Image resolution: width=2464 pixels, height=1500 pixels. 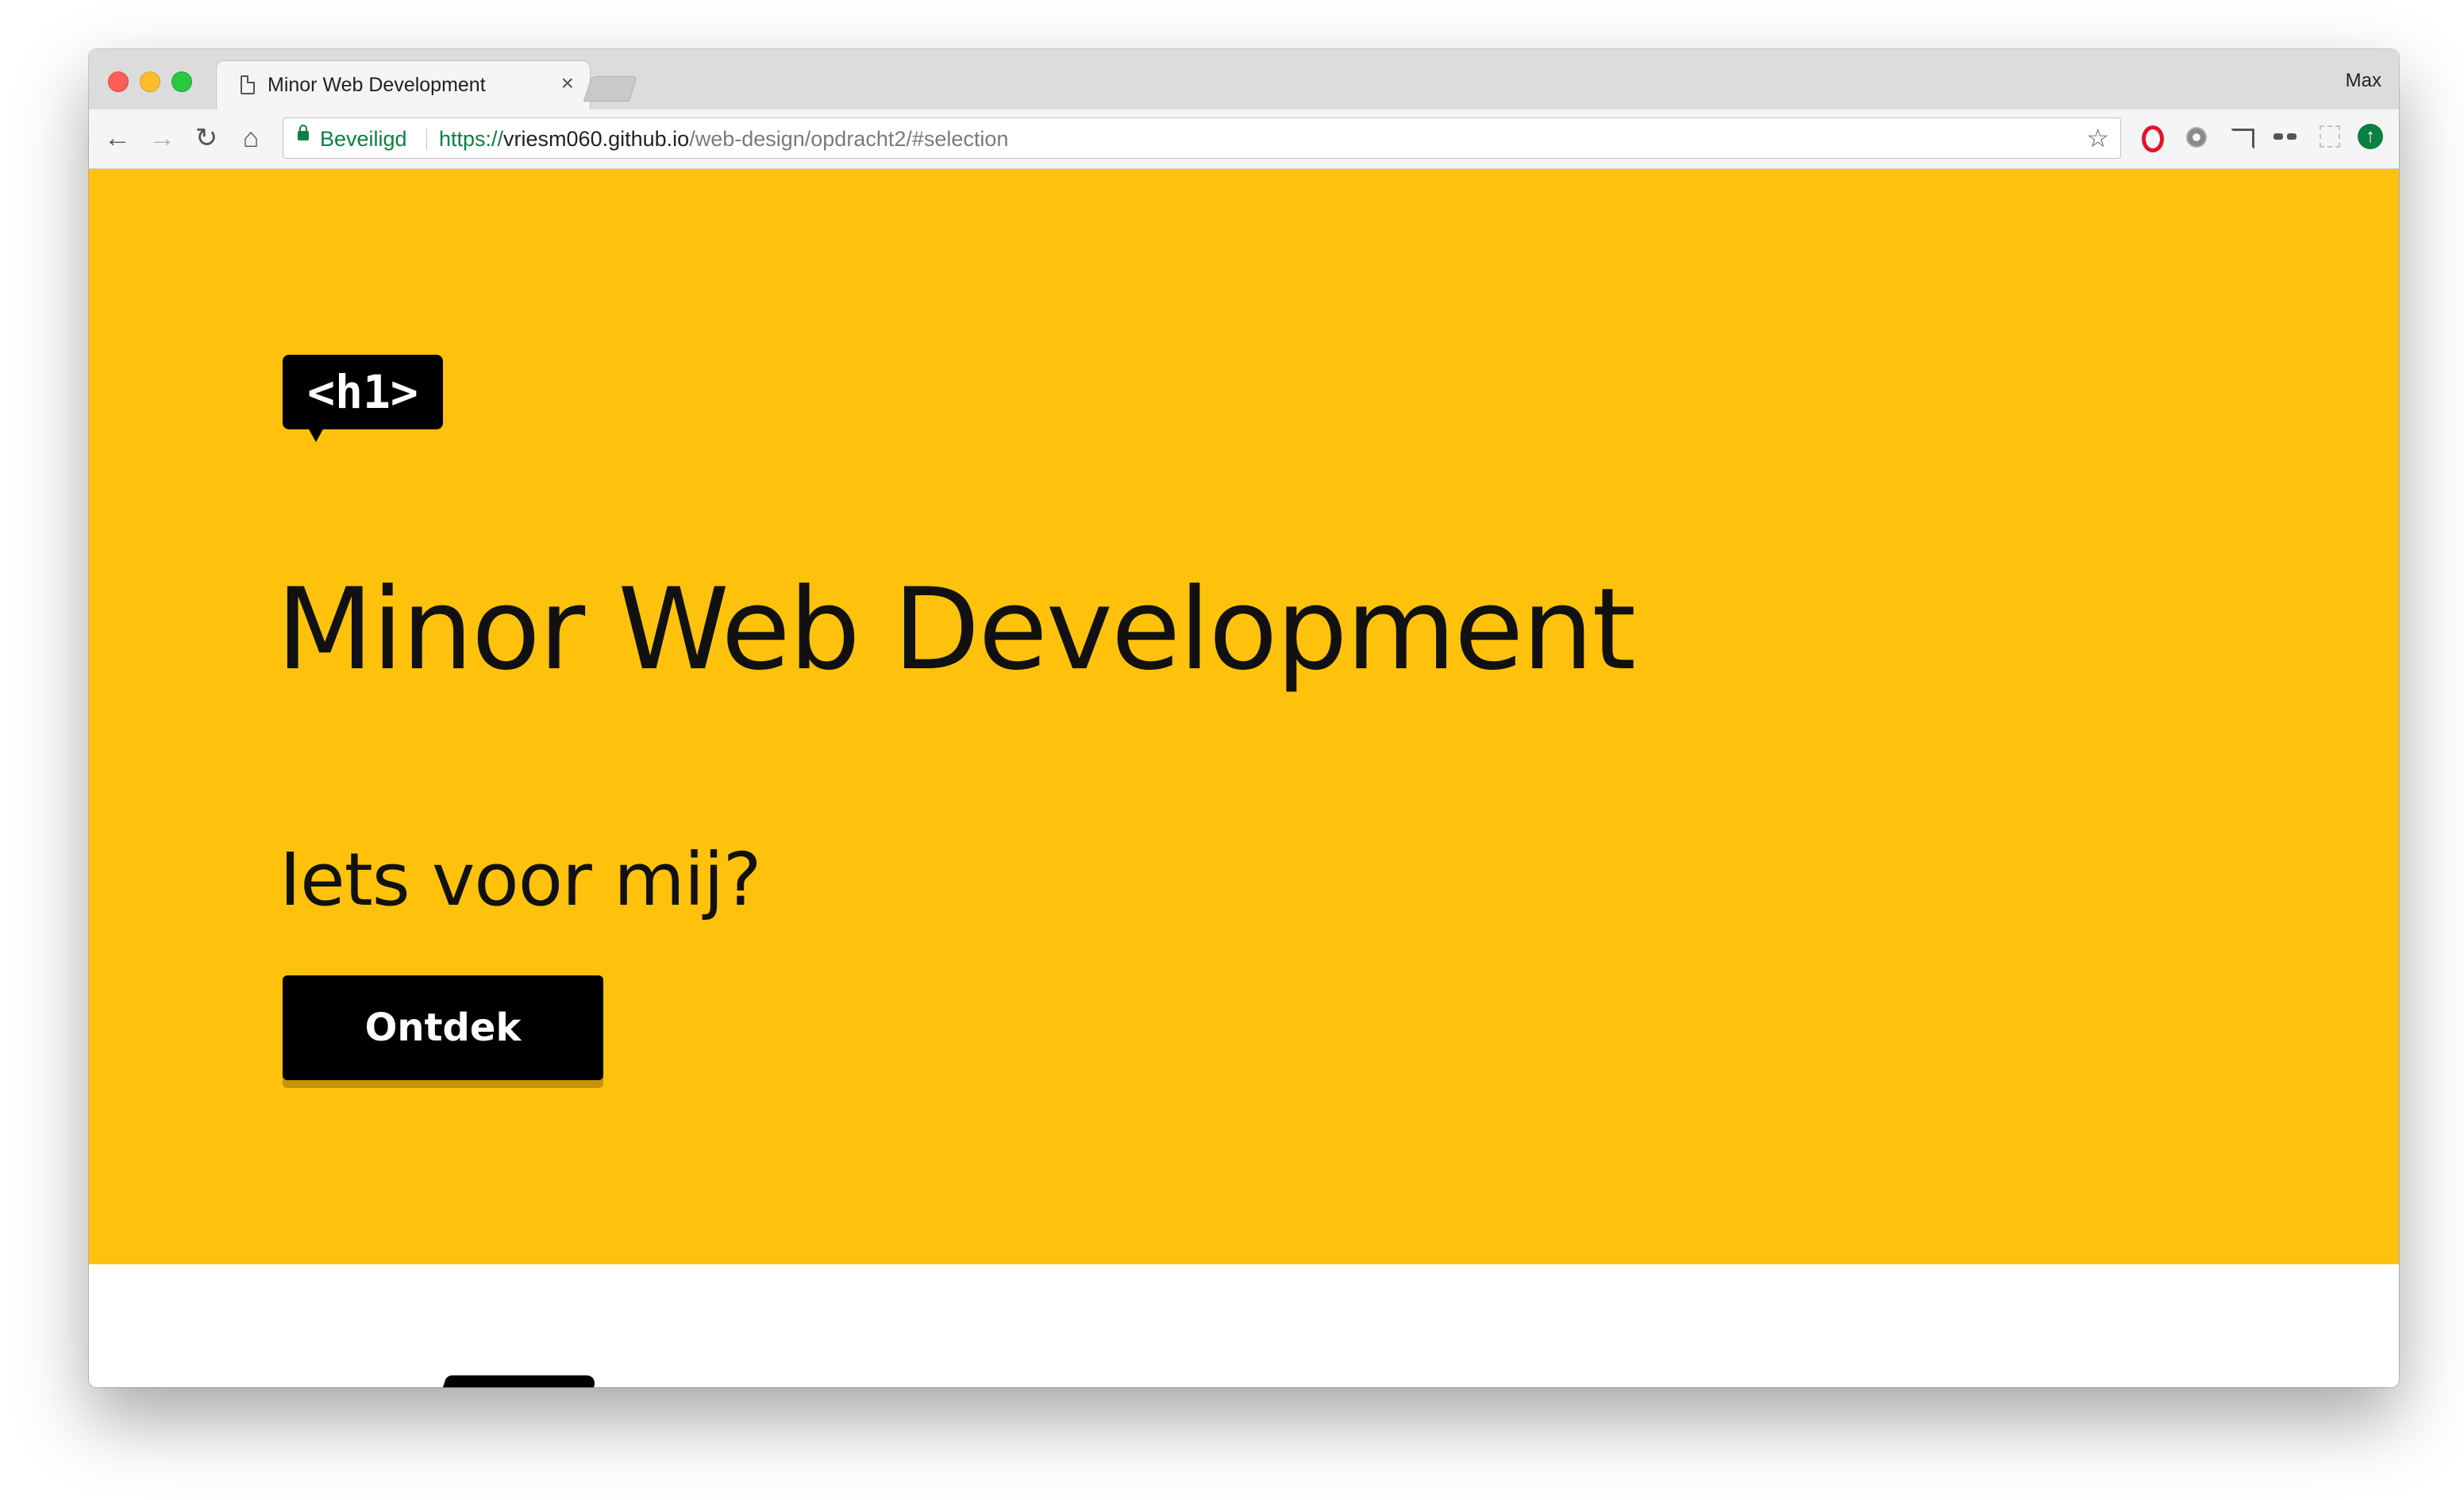 I want to click on settings-extension-icon, so click(x=2197, y=138).